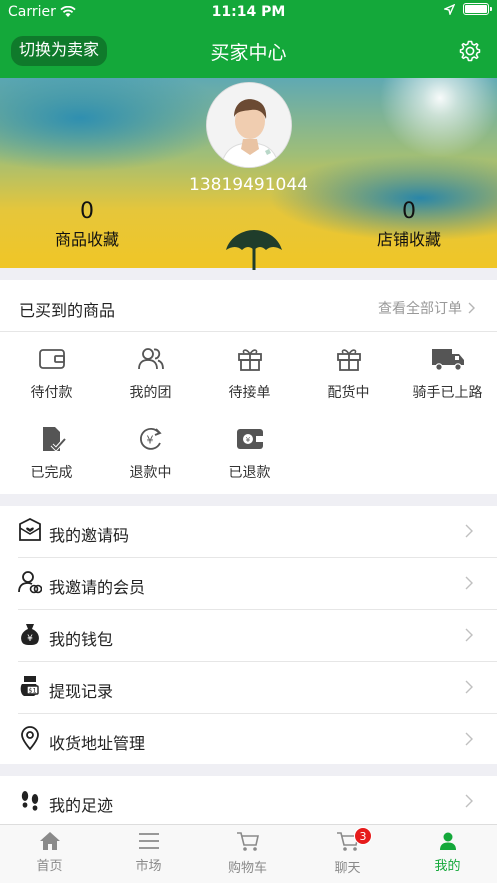 The height and width of the screenshot is (883, 497). I want to click on tab-label: 我的, so click(447, 866).